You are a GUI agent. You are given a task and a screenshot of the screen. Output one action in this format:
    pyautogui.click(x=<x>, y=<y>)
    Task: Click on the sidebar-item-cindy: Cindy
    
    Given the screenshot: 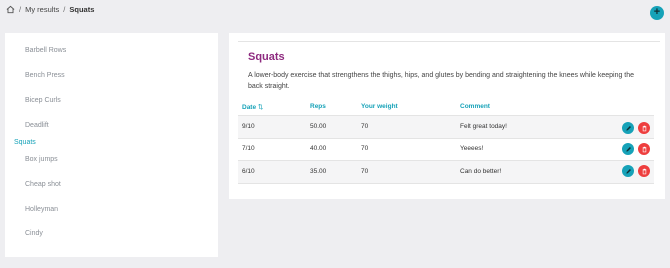 What is the action you would take?
    pyautogui.click(x=34, y=233)
    